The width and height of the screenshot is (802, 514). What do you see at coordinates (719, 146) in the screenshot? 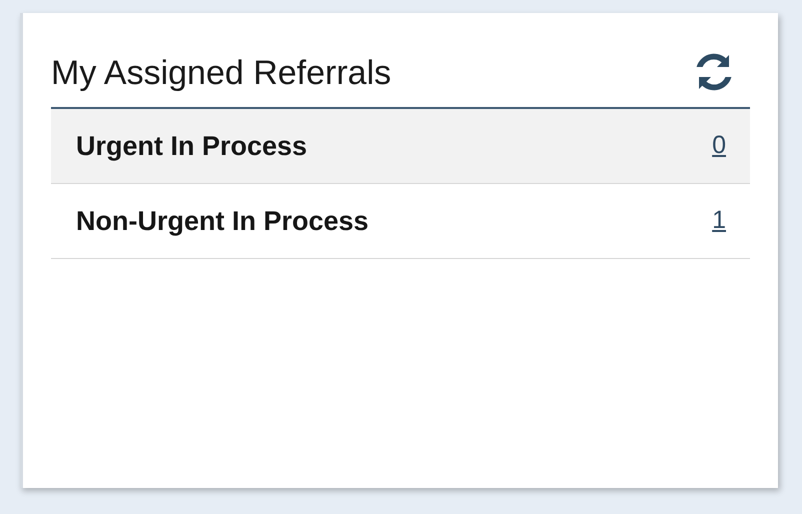
I see `count-link: 0` at bounding box center [719, 146].